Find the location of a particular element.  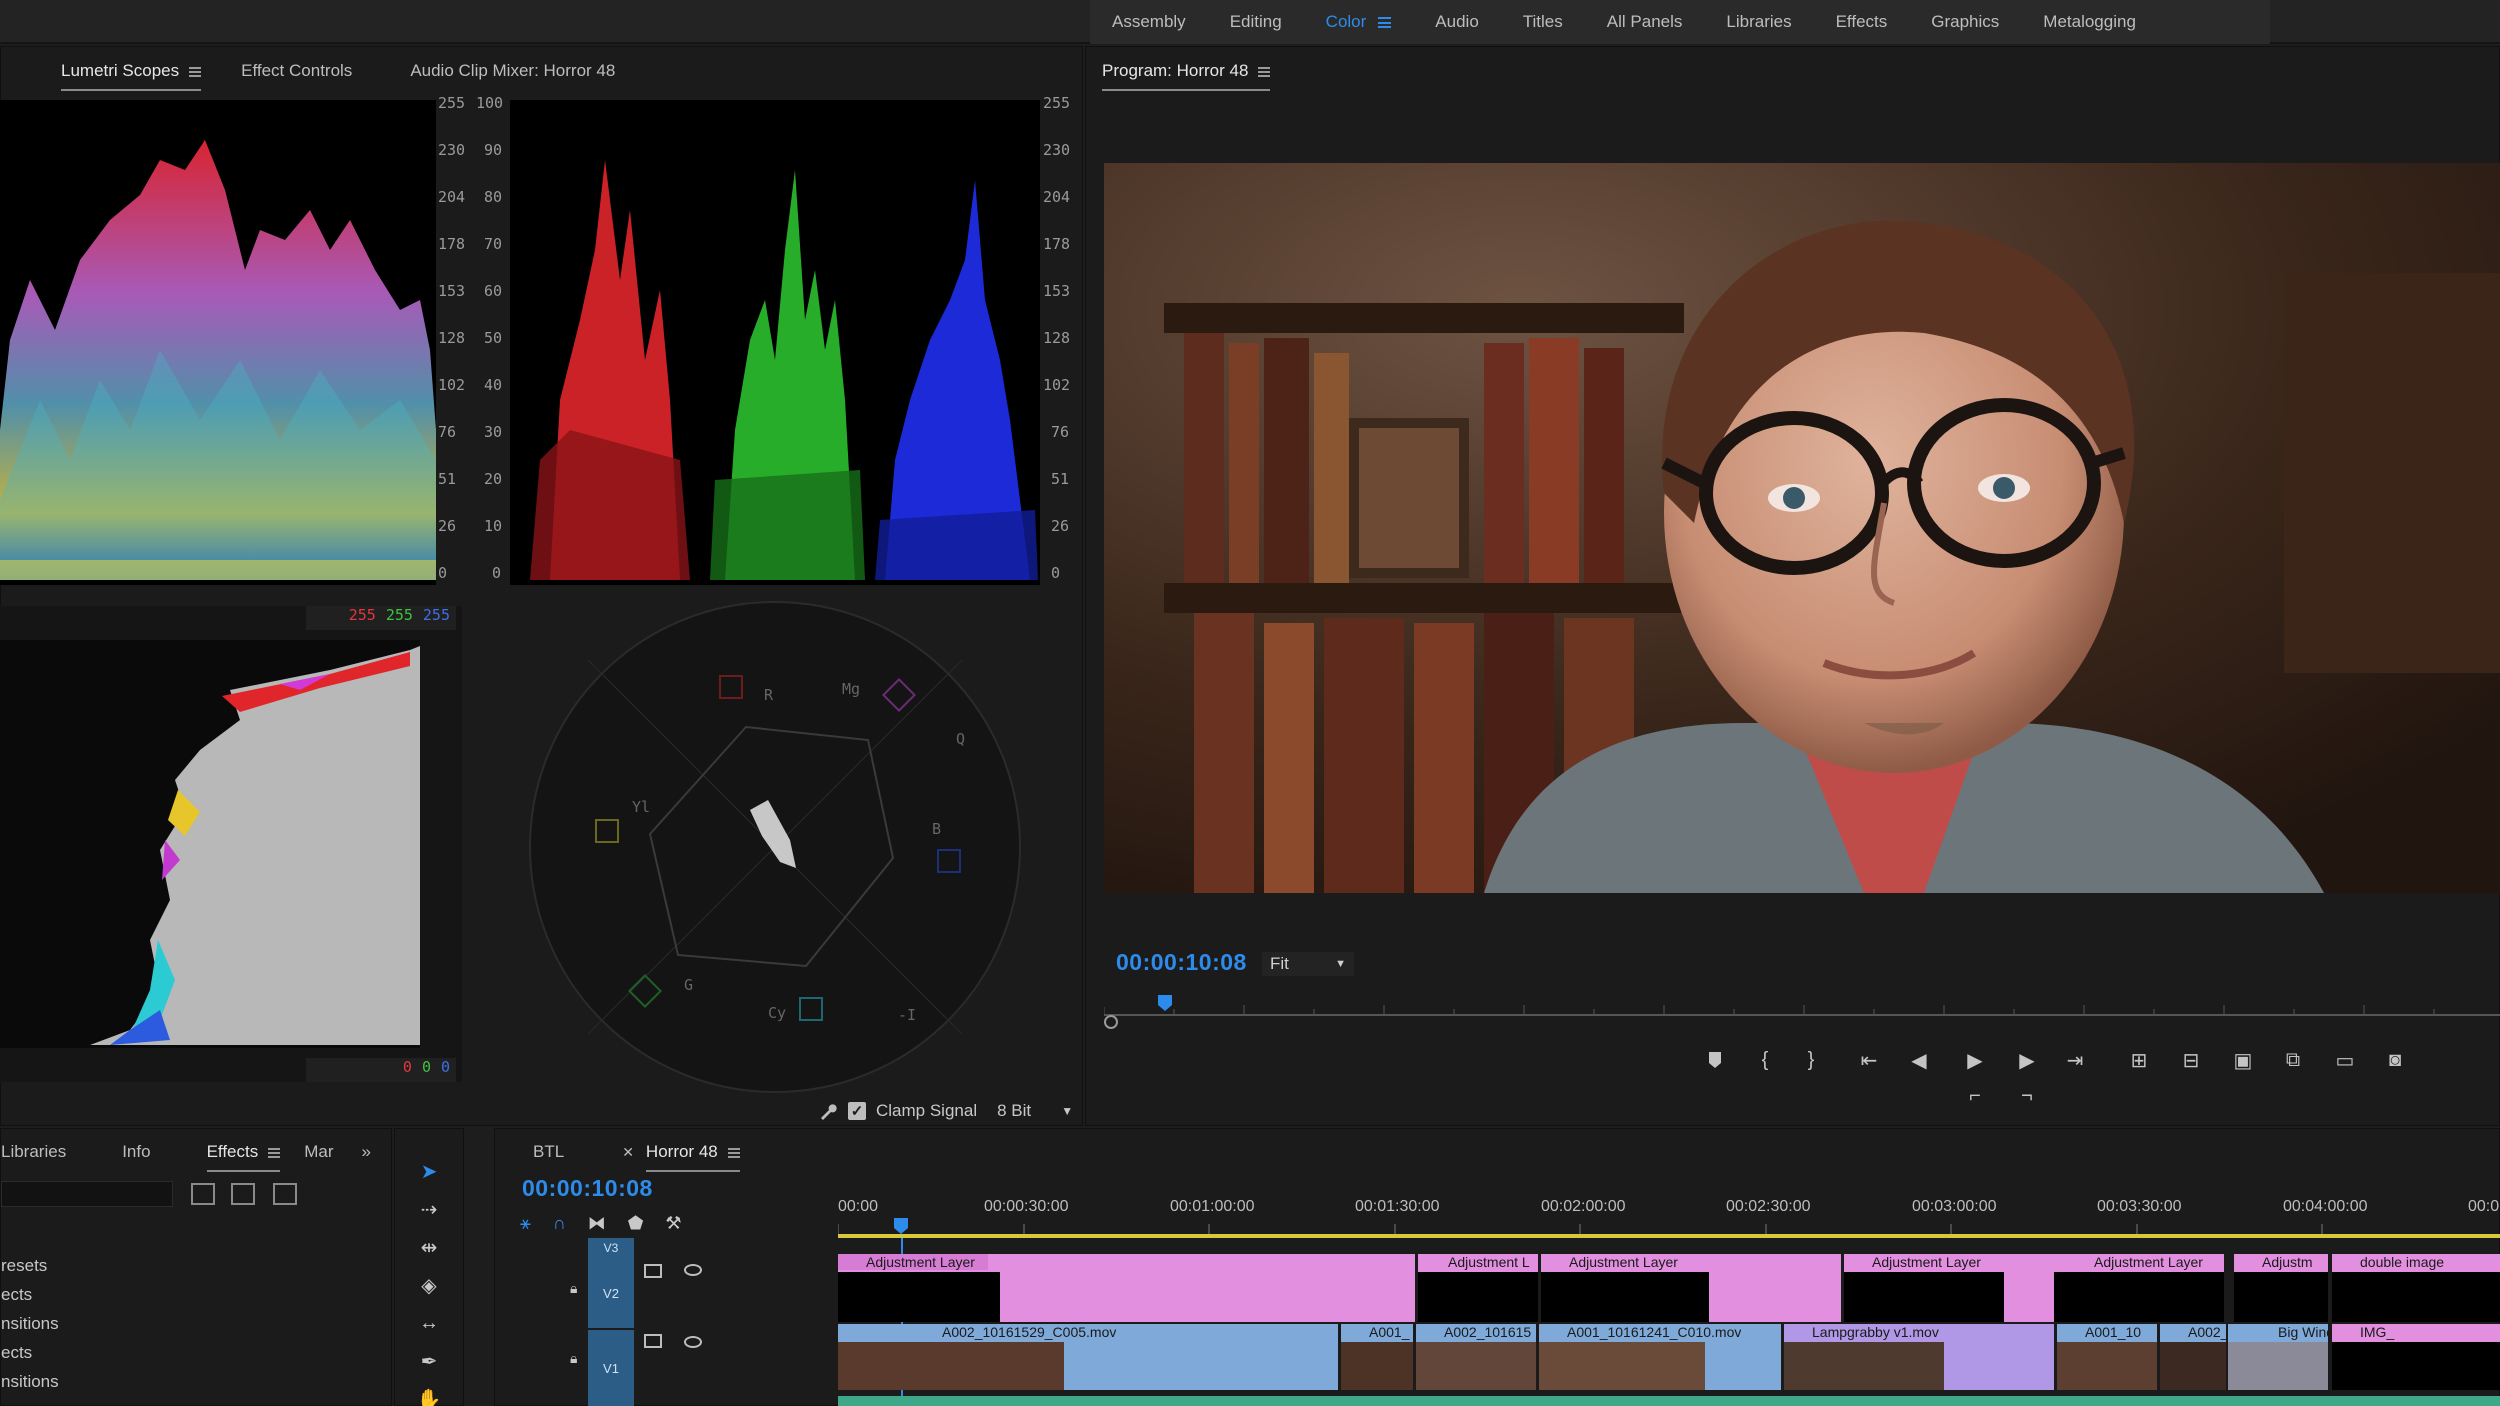

go-to-in-icon: ⇤ is located at coordinates (1869, 1060).